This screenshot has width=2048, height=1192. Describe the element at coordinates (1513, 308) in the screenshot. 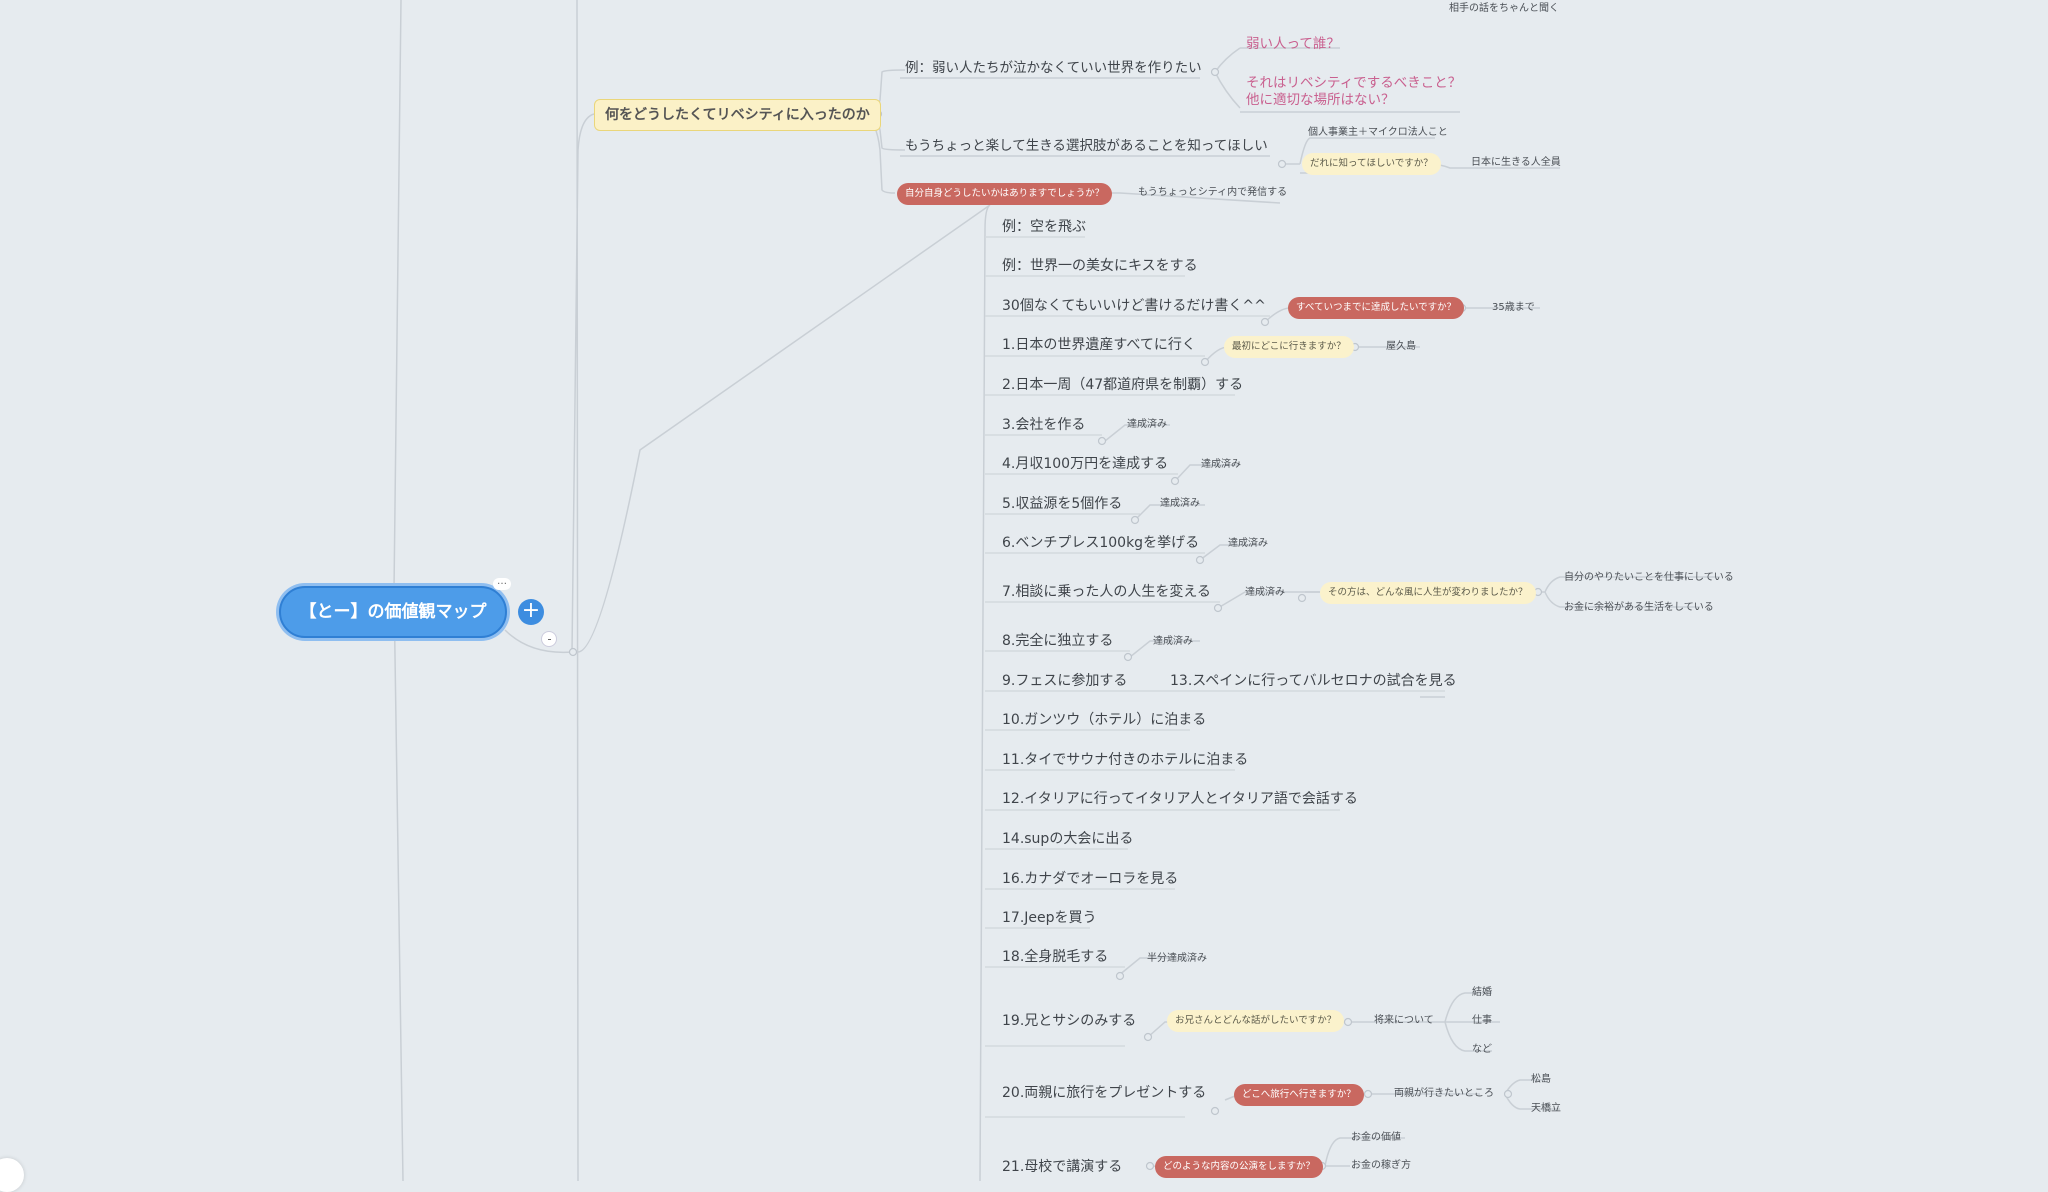

I see `node-deadline-answer: 35歳まで` at that location.